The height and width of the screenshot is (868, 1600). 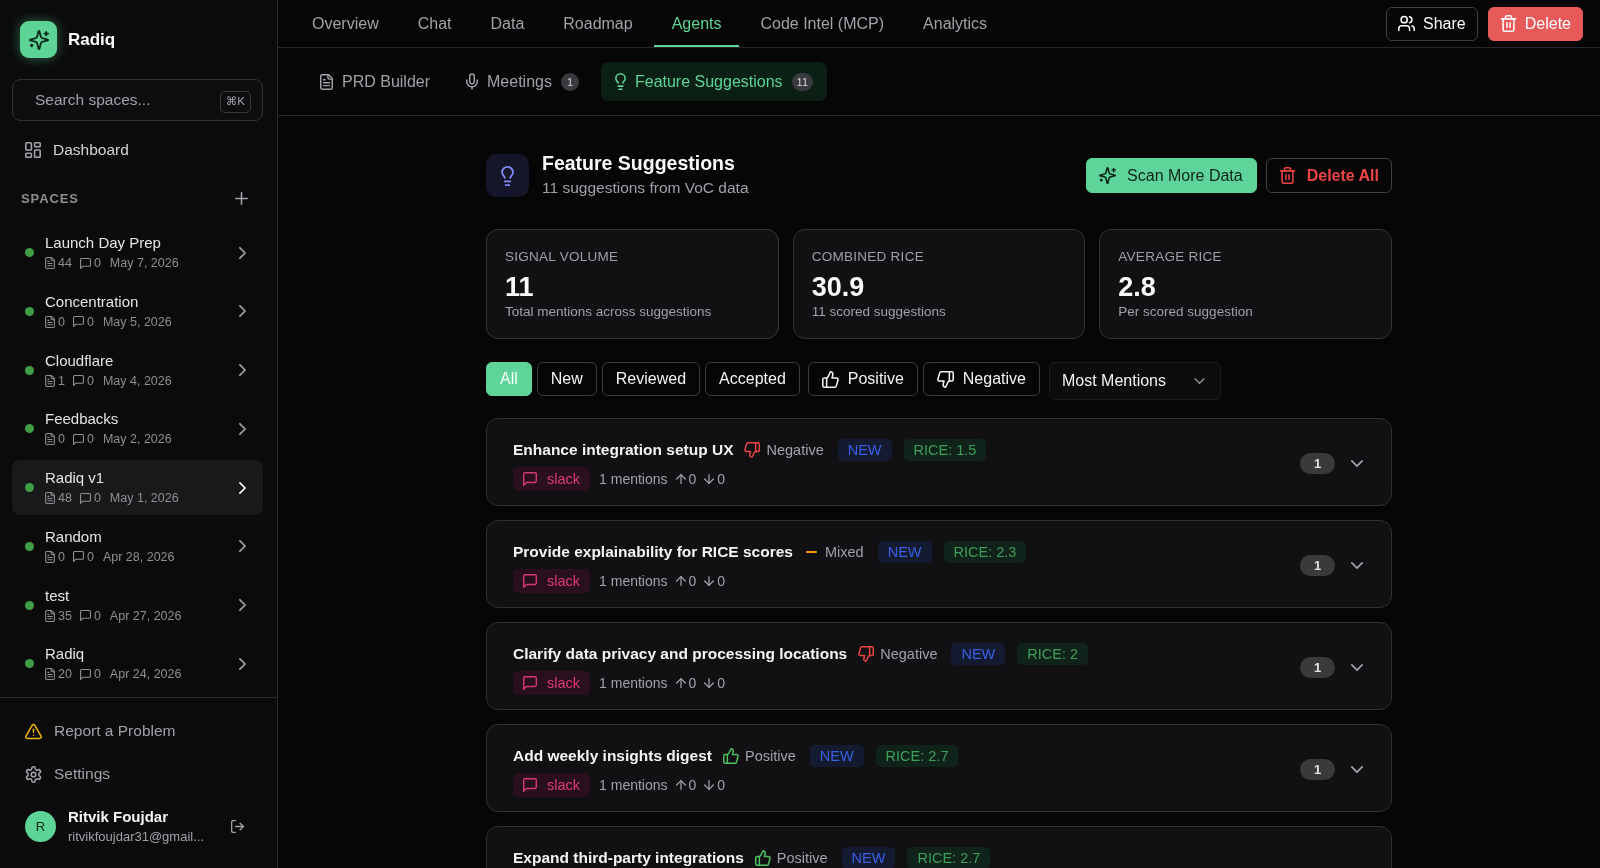 What do you see at coordinates (237, 826) in the screenshot?
I see `logout-icon` at bounding box center [237, 826].